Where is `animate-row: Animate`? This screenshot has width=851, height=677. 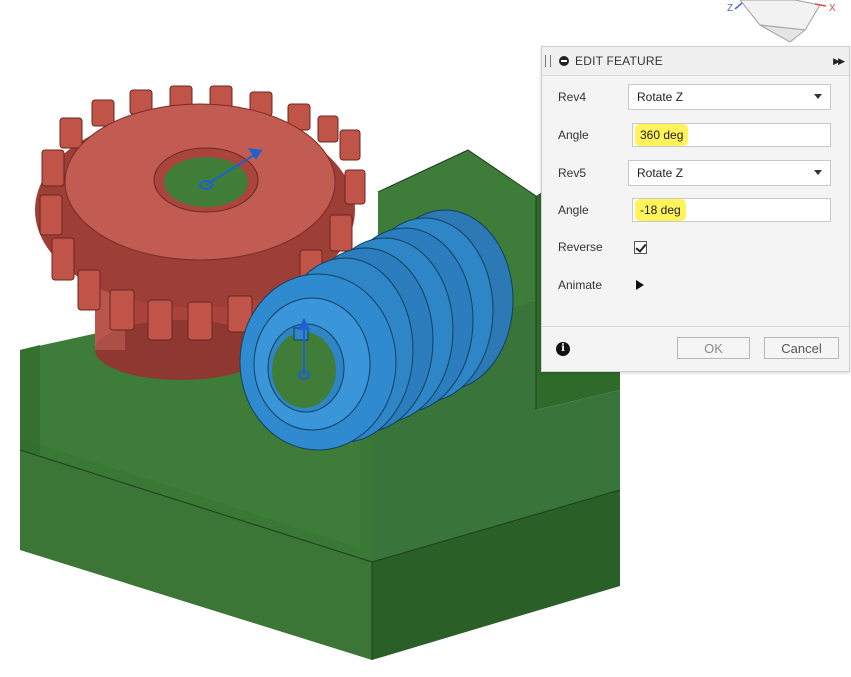
animate-row: Animate is located at coordinates (695, 285).